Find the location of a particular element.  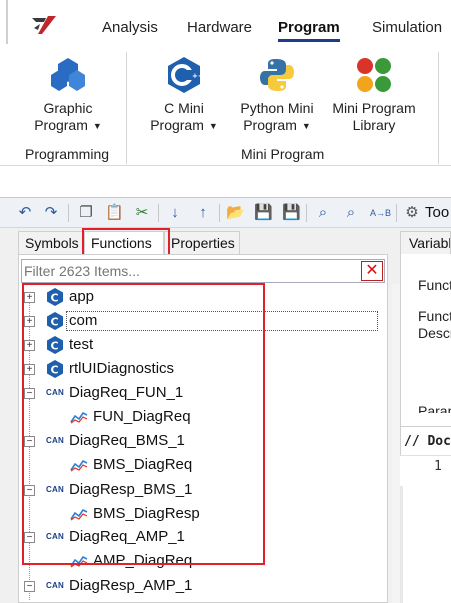

editor-gutter is located at coordinates (401, 544).